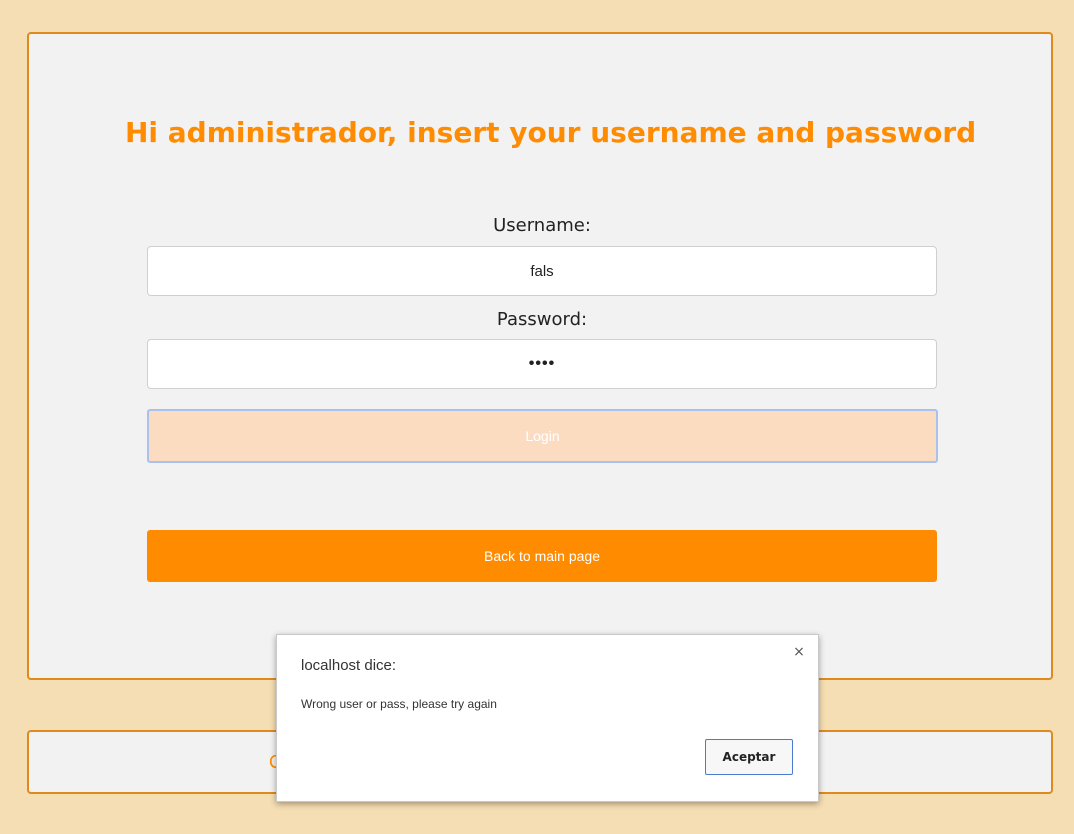 This screenshot has height=834, width=1074. What do you see at coordinates (542, 319) in the screenshot?
I see `password-label: Password:` at bounding box center [542, 319].